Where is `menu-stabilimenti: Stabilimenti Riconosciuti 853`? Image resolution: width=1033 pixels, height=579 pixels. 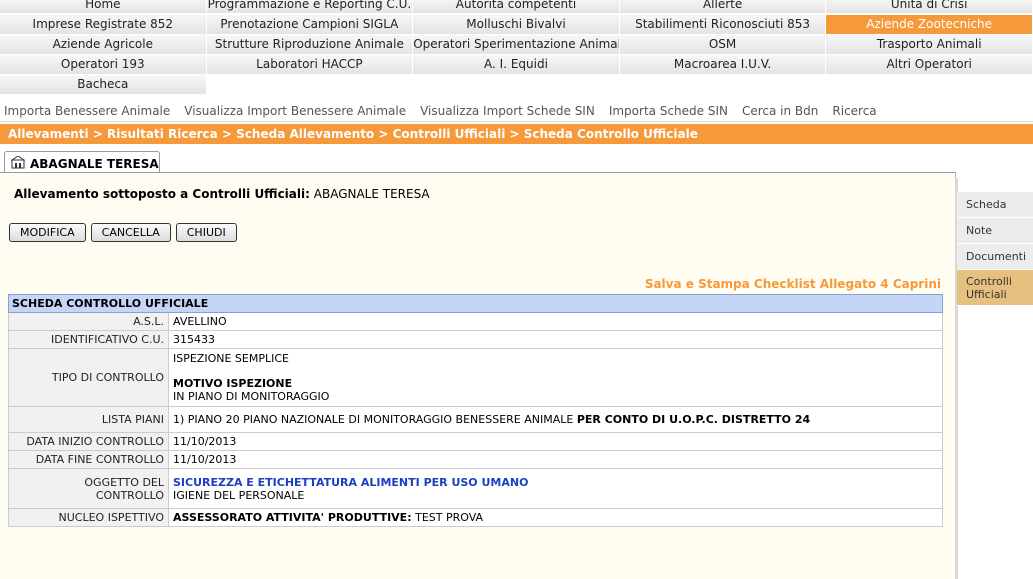 menu-stabilimenti: Stabilimenti Riconosciuti 853 is located at coordinates (723, 25).